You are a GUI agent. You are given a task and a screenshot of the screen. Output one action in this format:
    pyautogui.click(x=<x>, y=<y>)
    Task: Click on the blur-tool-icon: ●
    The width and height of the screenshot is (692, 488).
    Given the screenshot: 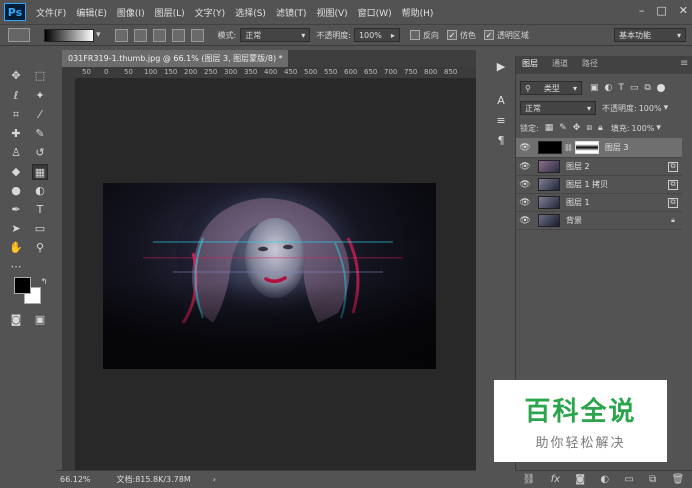 What is the action you would take?
    pyautogui.click(x=16, y=191)
    